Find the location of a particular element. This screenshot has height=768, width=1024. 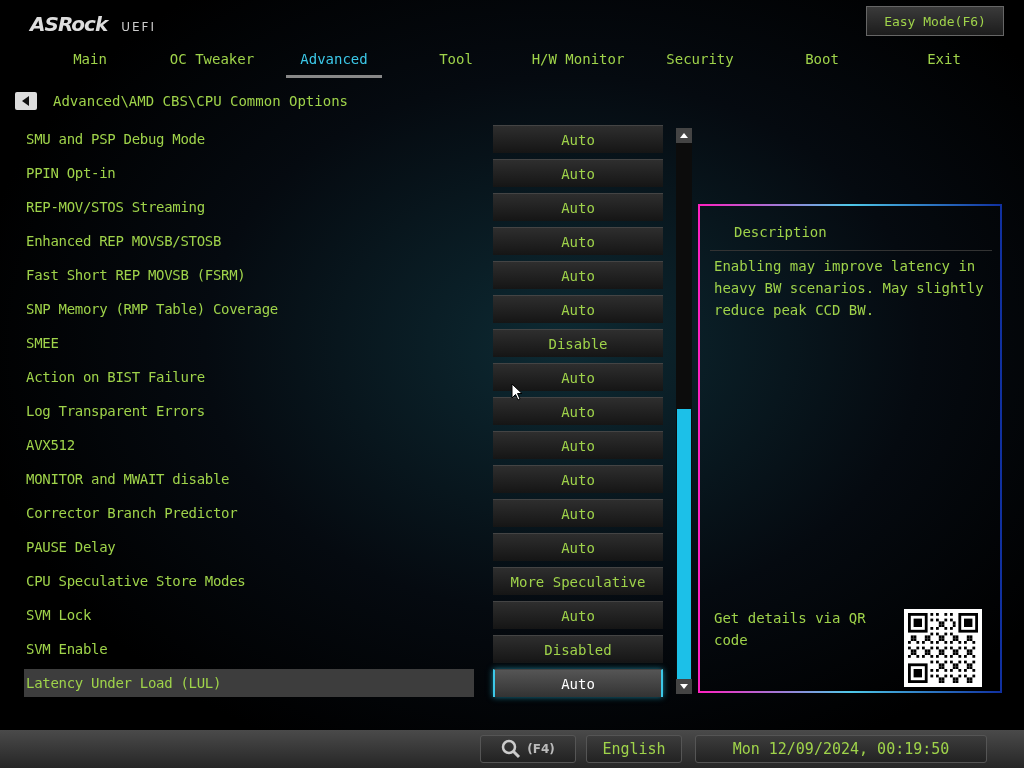

qr-caption: Get details via QR code is located at coordinates (790, 629).